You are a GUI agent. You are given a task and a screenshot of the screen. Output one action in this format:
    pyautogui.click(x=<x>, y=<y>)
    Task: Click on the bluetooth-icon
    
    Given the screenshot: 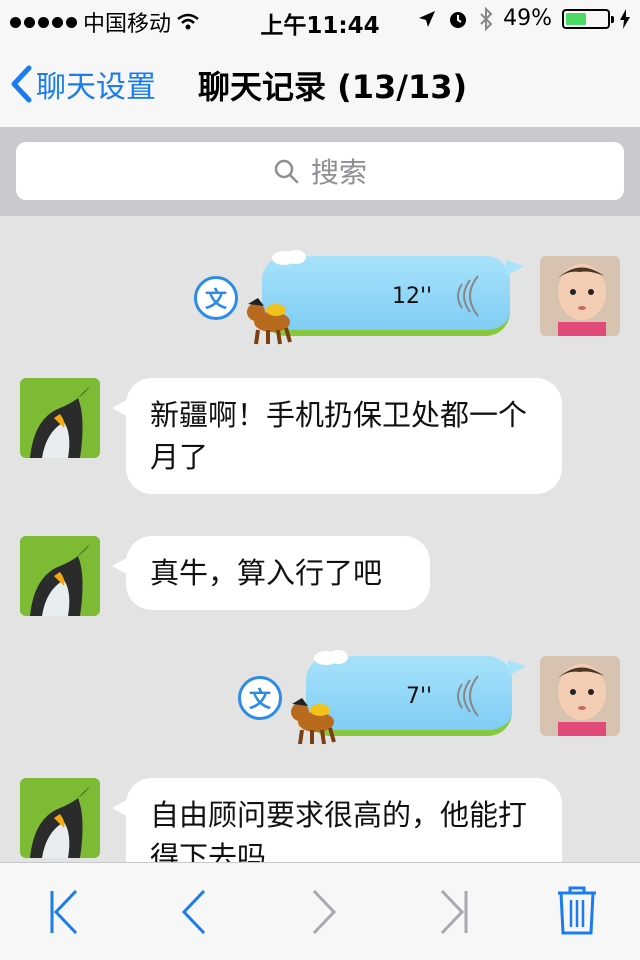 What is the action you would take?
    pyautogui.click(x=486, y=18)
    